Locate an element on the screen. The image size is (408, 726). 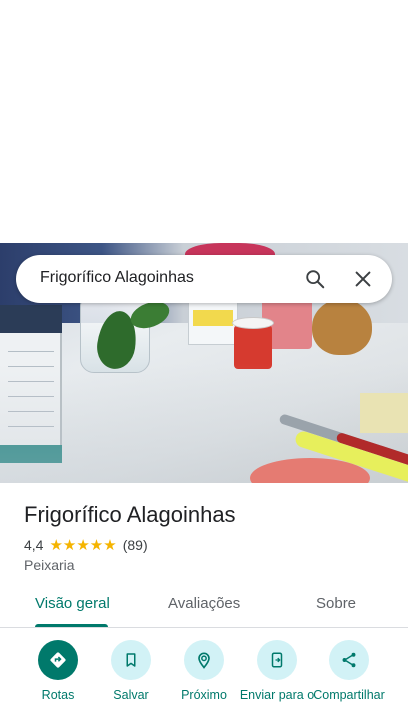
save-label: Salvar is located at coordinates (131, 695).